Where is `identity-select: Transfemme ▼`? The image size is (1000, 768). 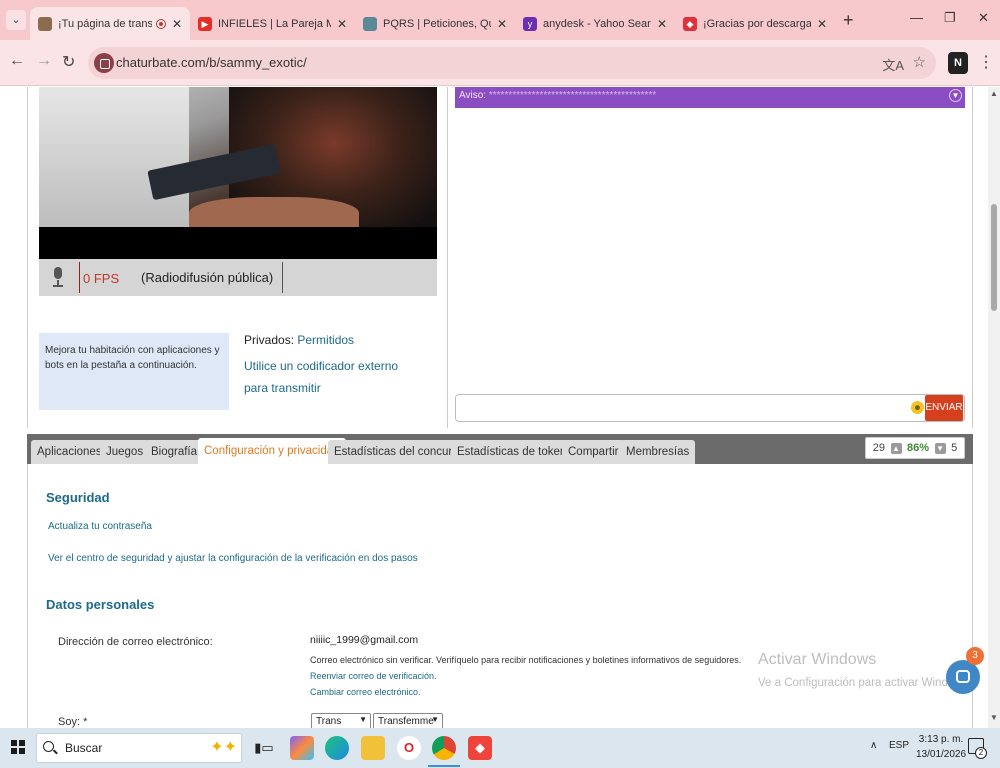 identity-select: Transfemme ▼ is located at coordinates (408, 720).